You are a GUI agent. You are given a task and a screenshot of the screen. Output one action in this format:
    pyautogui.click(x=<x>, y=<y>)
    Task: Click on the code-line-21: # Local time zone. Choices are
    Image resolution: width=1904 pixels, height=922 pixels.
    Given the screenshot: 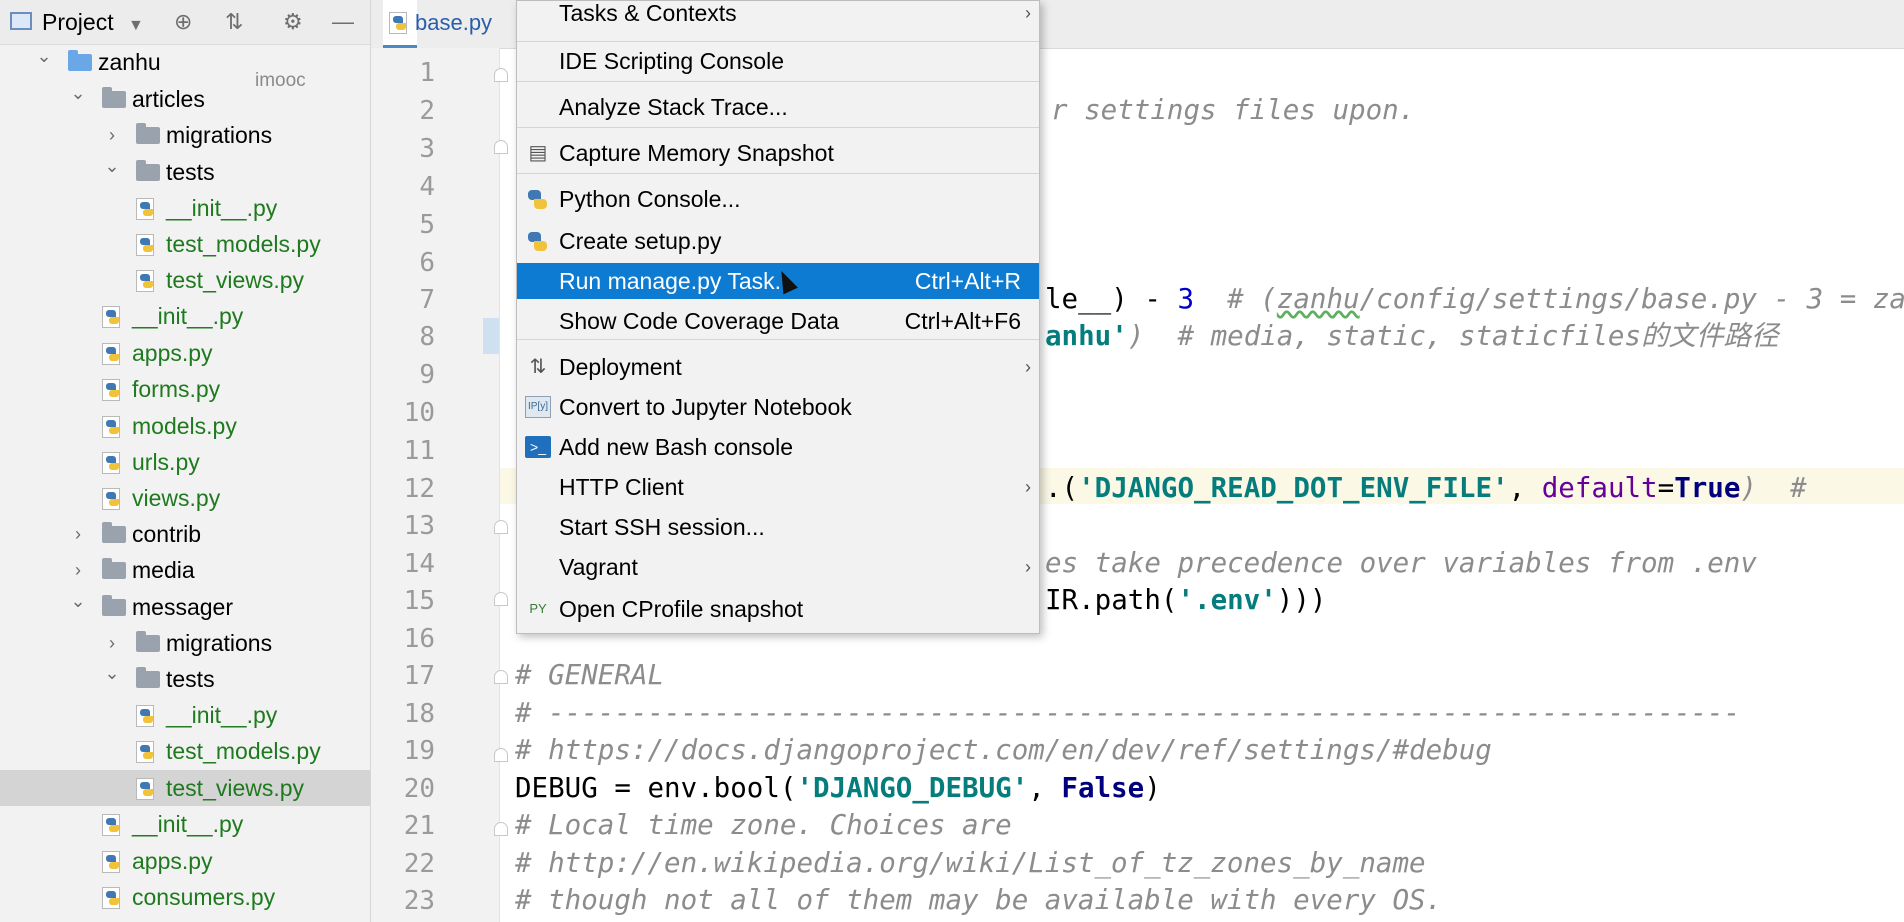 What is the action you would take?
    pyautogui.click(x=763, y=825)
    